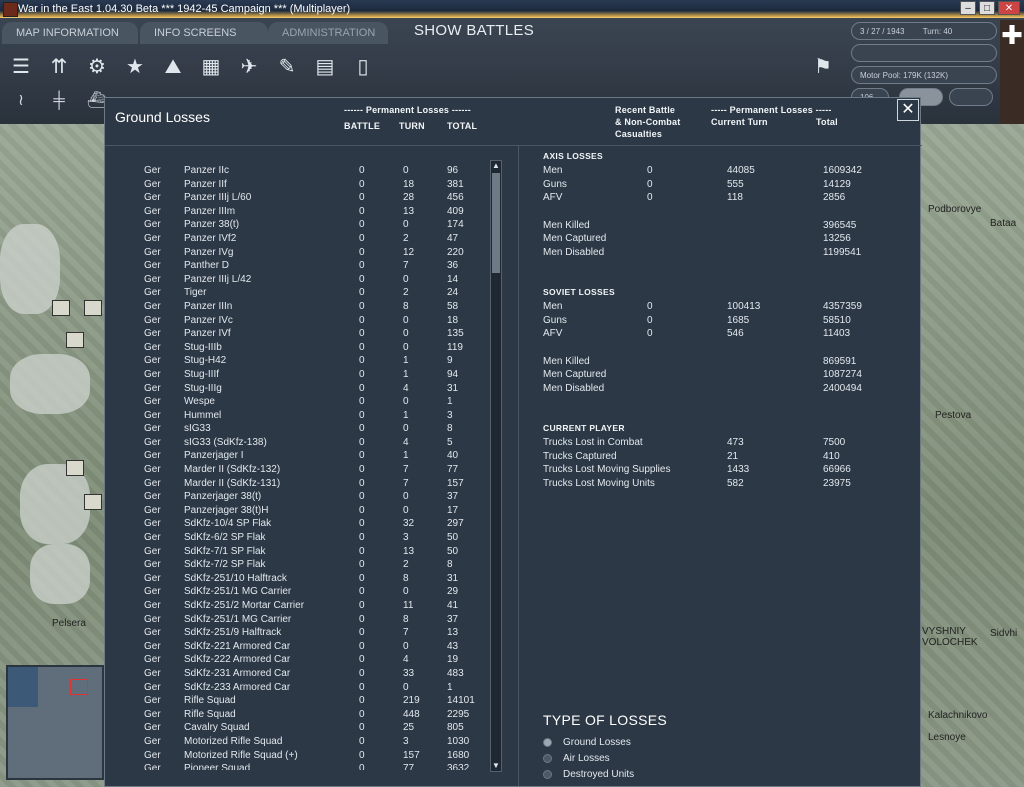 Image resolution: width=1024 pixels, height=787 pixels. What do you see at coordinates (362, 687) in the screenshot?
I see `battle-losses: 0` at bounding box center [362, 687].